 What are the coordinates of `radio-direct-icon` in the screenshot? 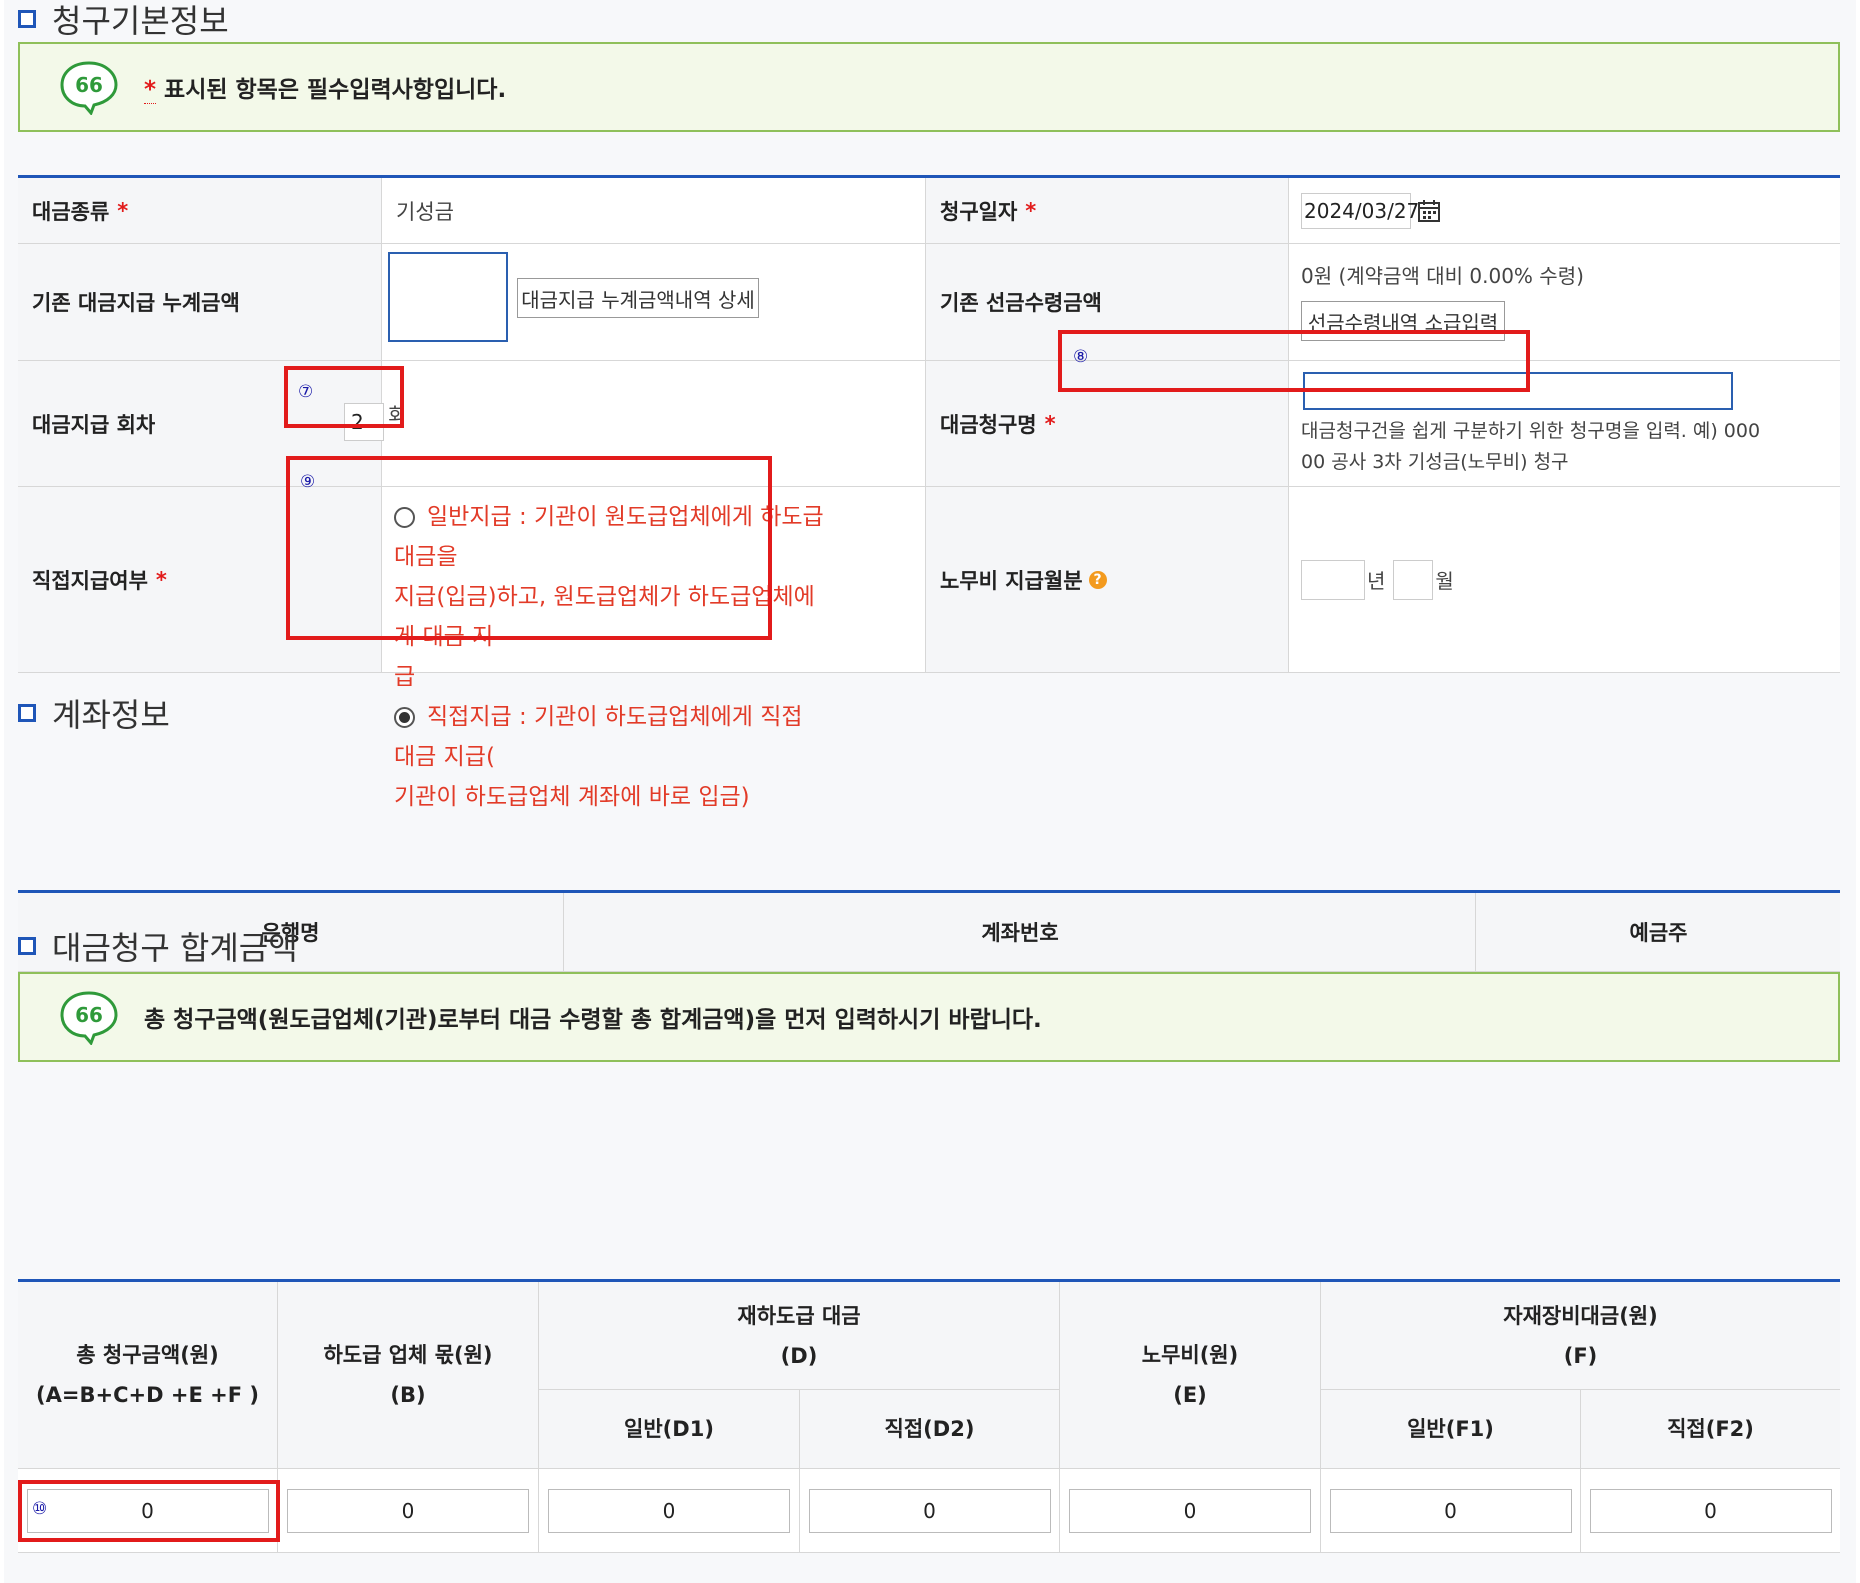 It's located at (404, 717).